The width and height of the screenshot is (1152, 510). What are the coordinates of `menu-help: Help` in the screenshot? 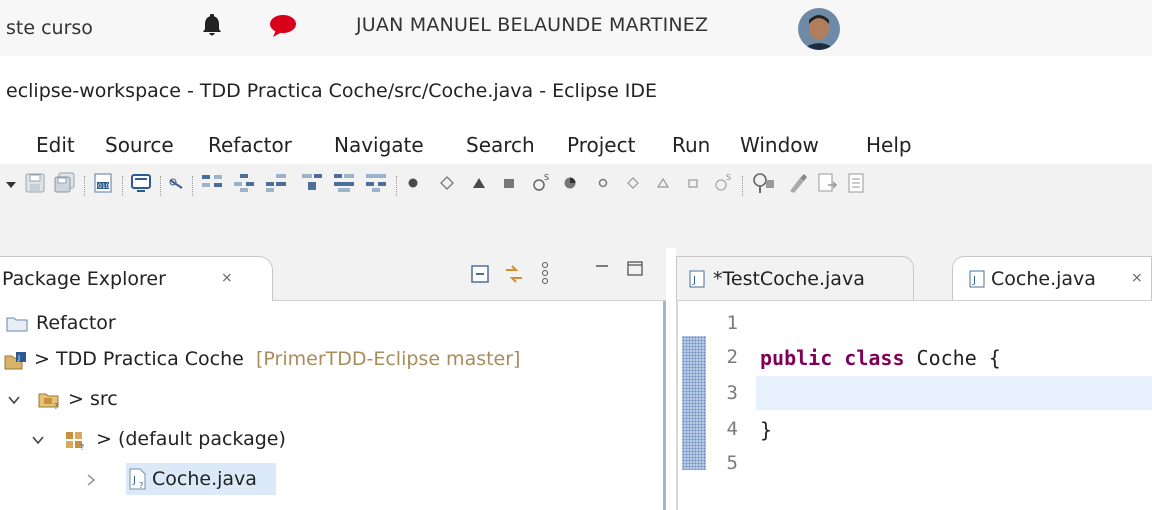 It's located at (889, 145).